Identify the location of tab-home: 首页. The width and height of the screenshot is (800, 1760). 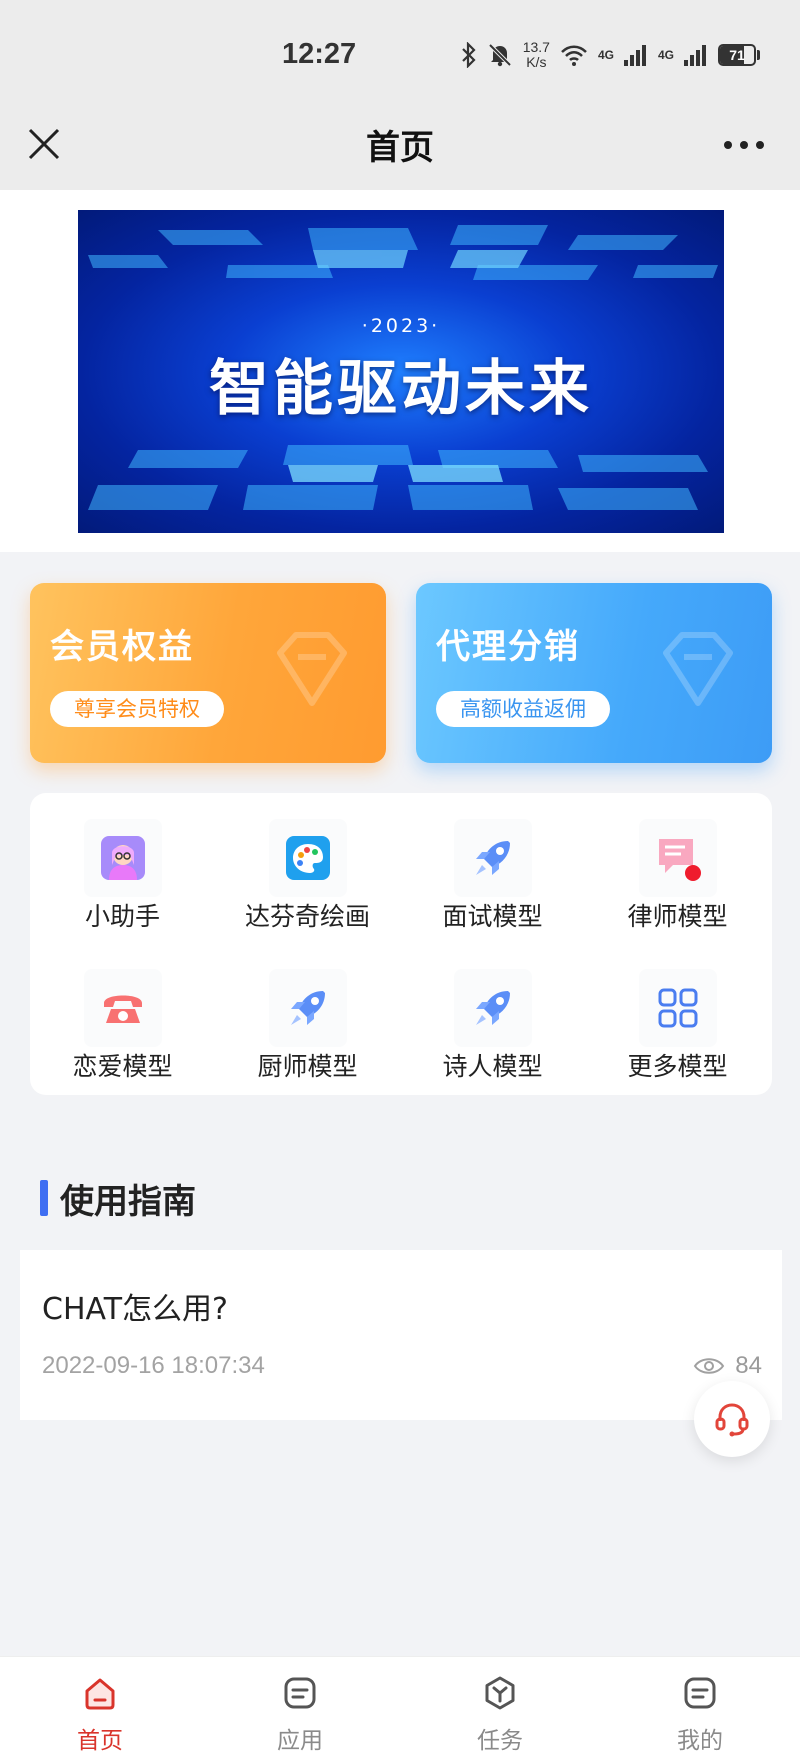
(100, 1708).